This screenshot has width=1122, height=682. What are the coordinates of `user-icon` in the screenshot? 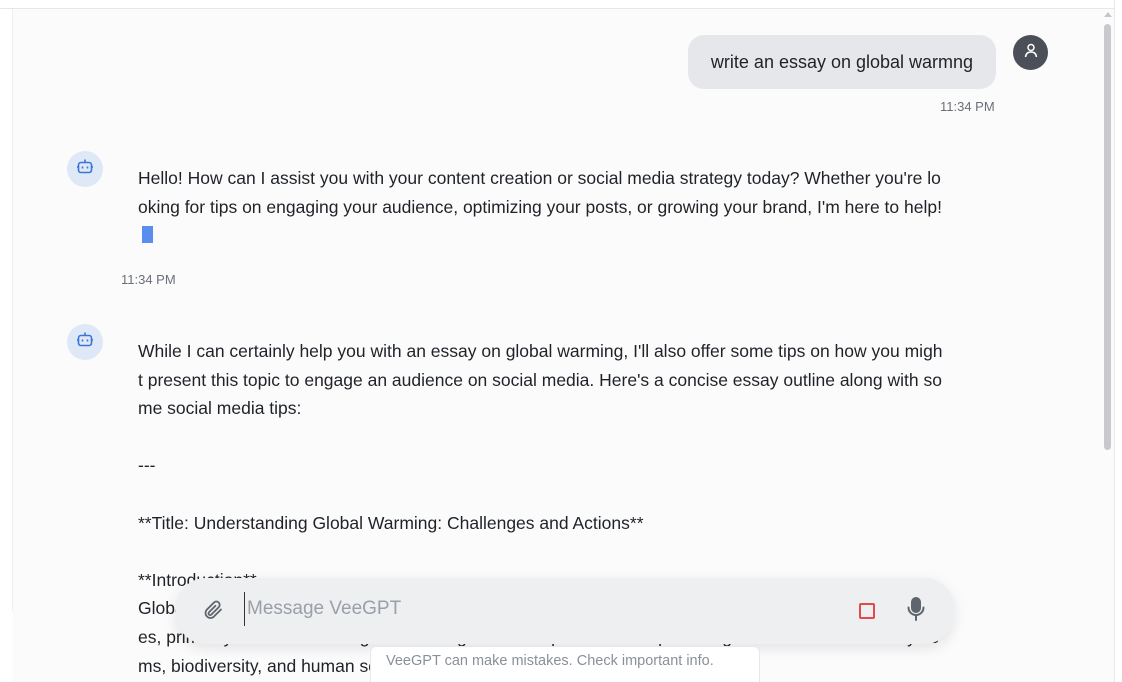 It's located at (1031, 53).